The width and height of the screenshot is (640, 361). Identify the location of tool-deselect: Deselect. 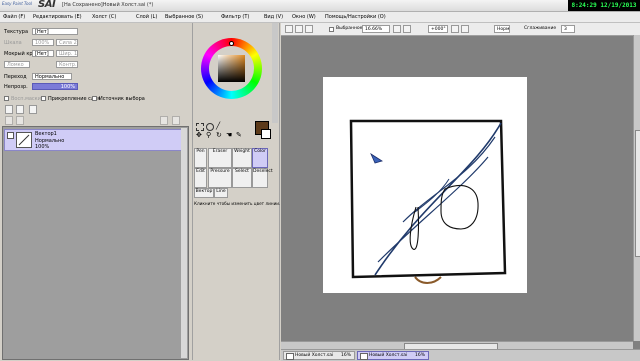
(262, 178).